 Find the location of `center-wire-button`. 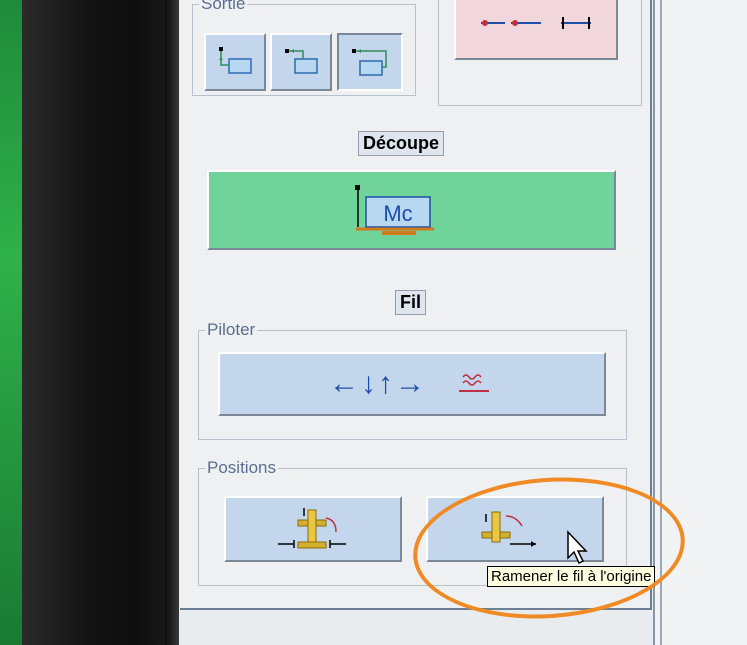

center-wire-button is located at coordinates (313, 529).